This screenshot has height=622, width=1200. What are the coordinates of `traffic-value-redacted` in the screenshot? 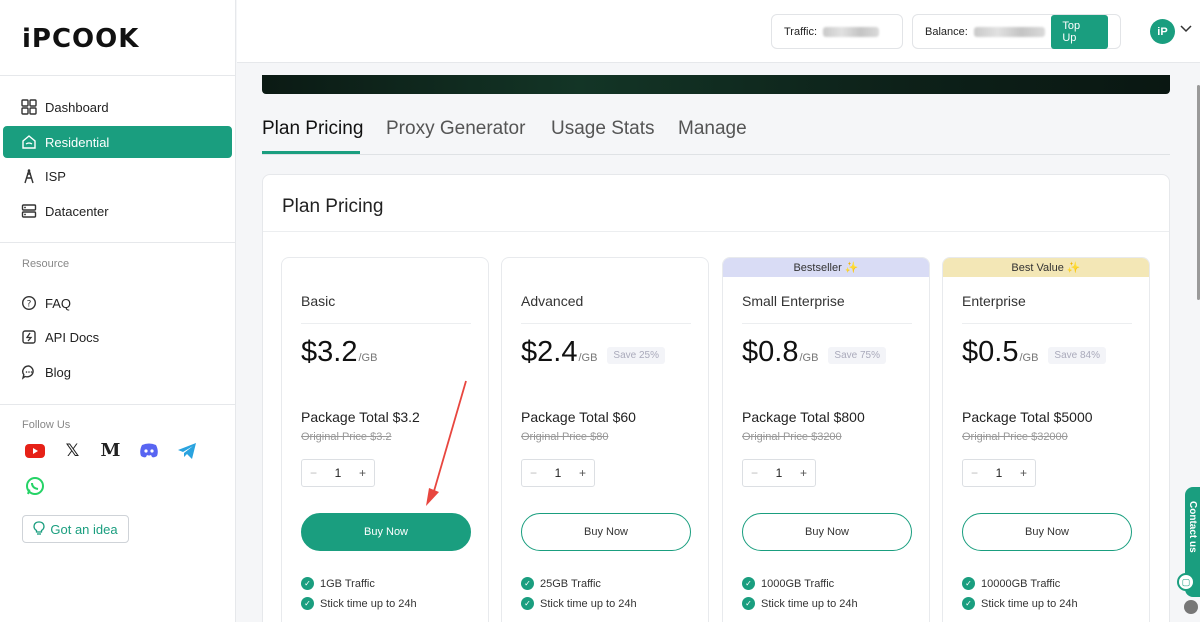 It's located at (851, 31).